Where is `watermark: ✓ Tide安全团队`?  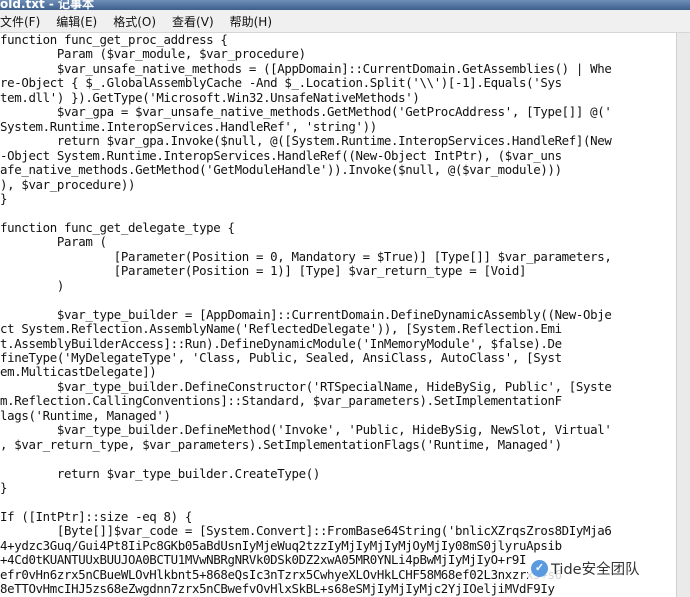
watermark: ✓ Tide安全团队 is located at coordinates (585, 568).